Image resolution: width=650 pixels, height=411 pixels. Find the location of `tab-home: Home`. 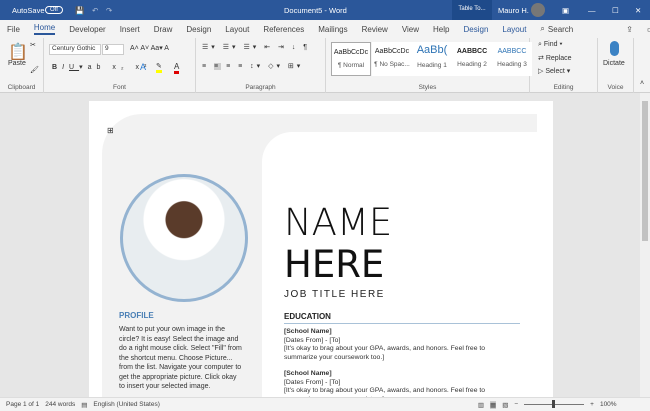

tab-home: Home is located at coordinates (44, 29).